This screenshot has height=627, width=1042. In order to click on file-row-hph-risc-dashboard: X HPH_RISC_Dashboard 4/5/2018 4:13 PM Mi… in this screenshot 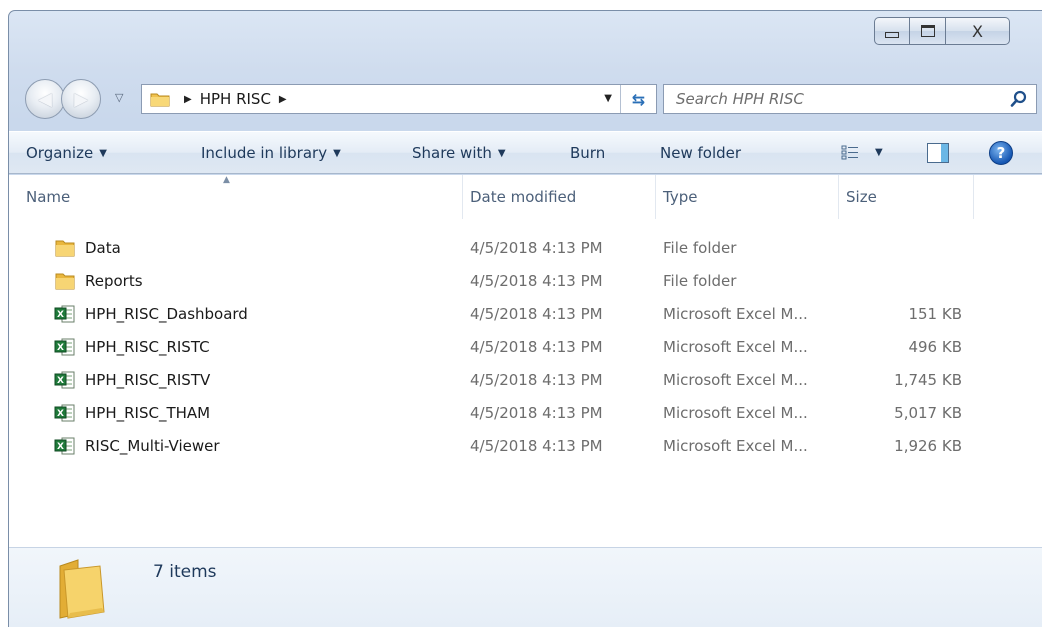, I will do `click(525, 314)`.